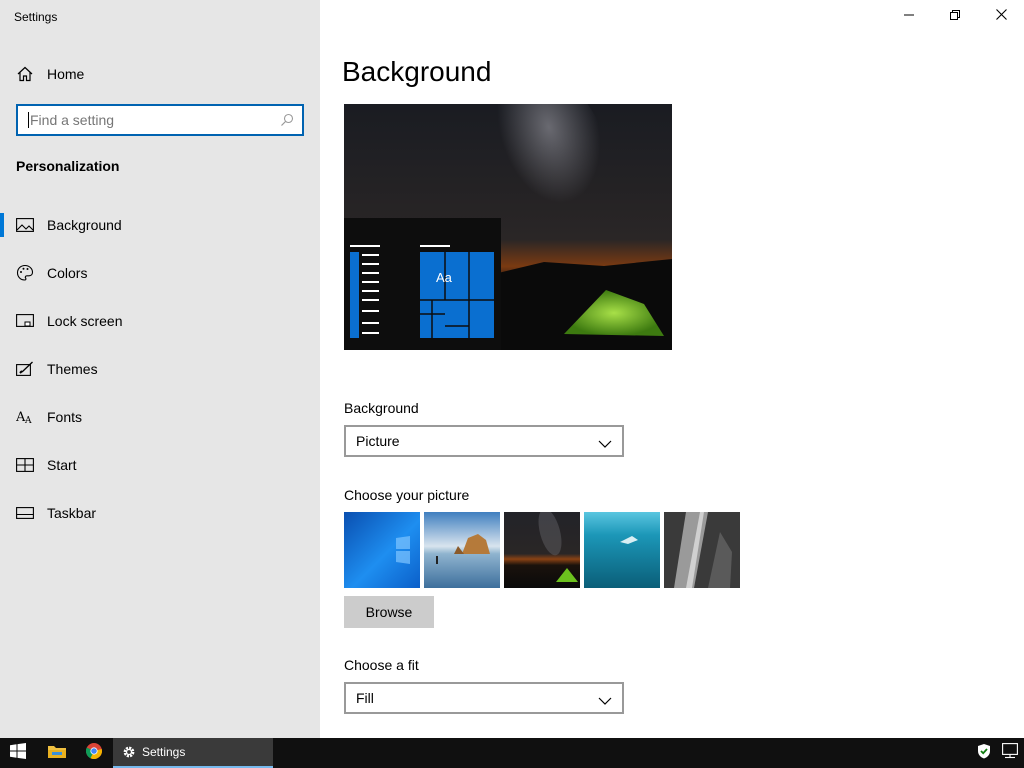 Image resolution: width=1024 pixels, height=768 pixels. I want to click on sidebar-item-label: Fonts, so click(65, 417).